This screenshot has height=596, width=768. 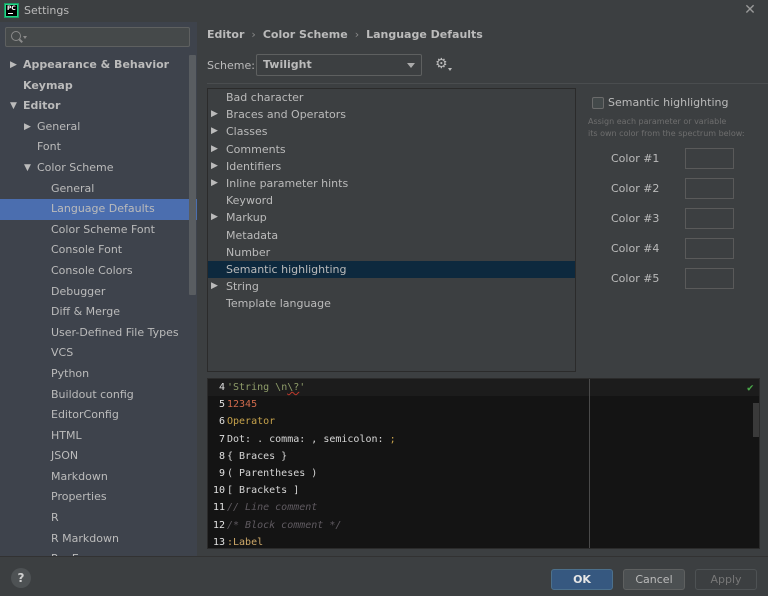 I want to click on color-label: Color #1, so click(x=635, y=158).